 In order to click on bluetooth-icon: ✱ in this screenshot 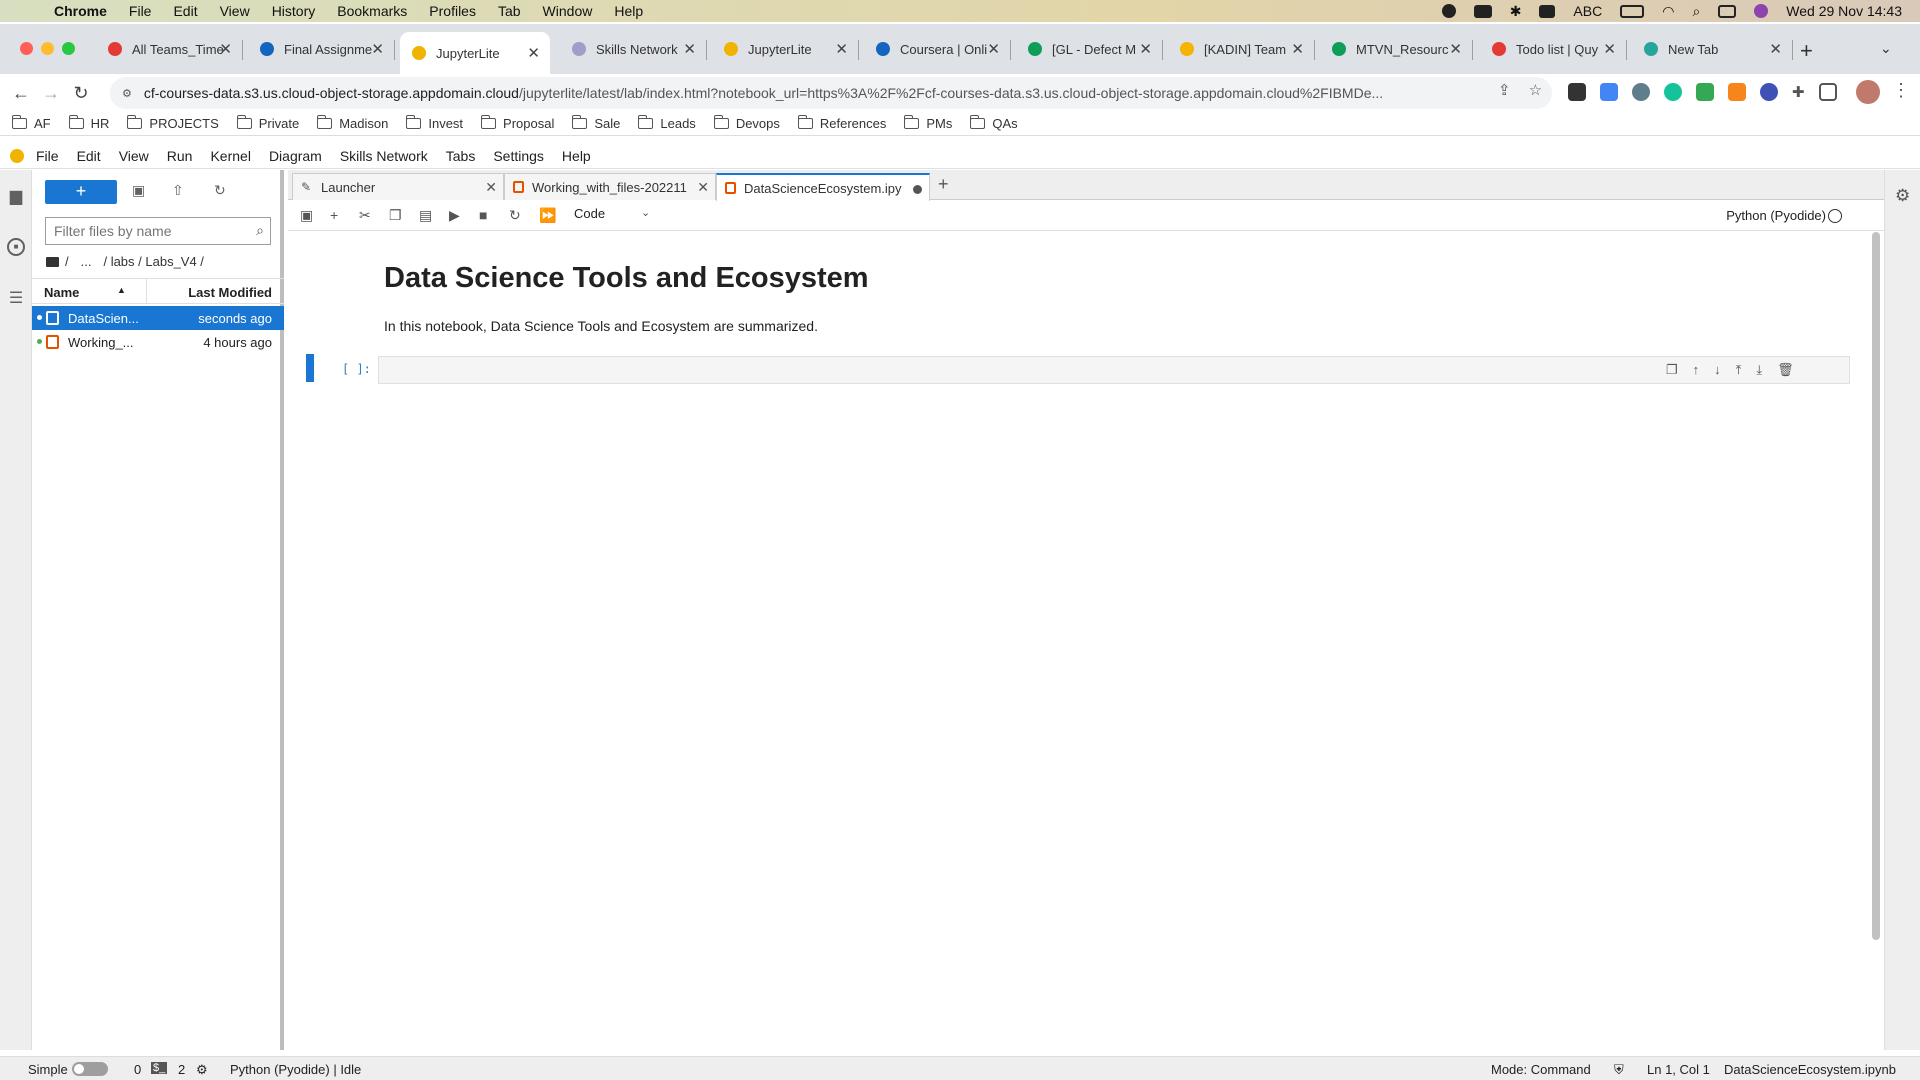, I will do `click(1516, 11)`.